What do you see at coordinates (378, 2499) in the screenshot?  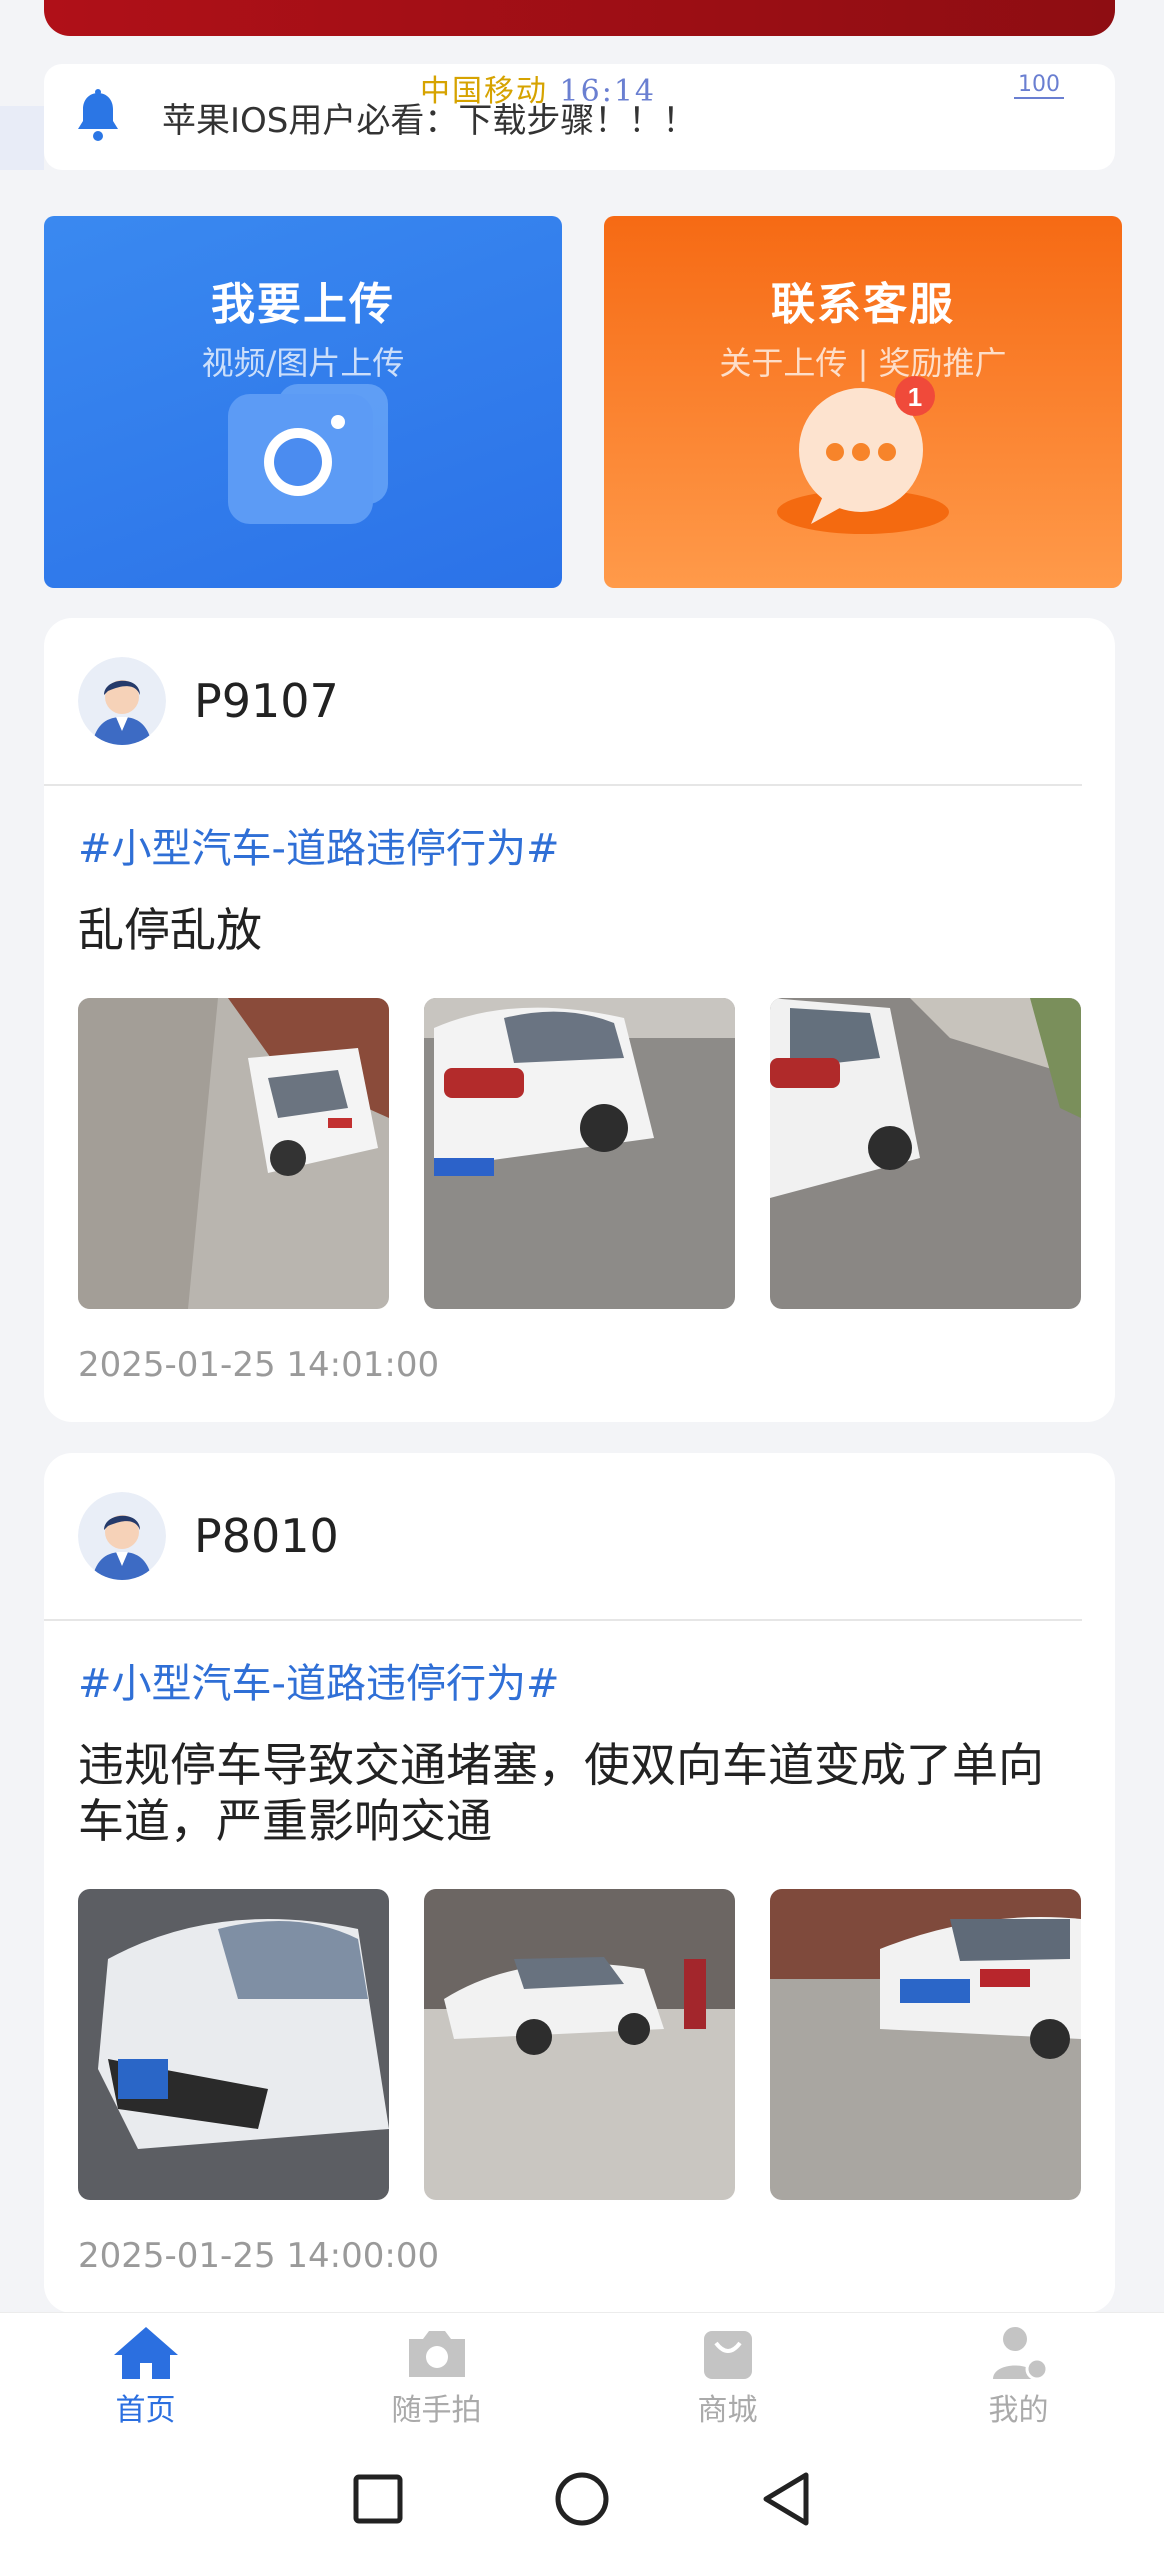 I see `recent-apps-icon` at bounding box center [378, 2499].